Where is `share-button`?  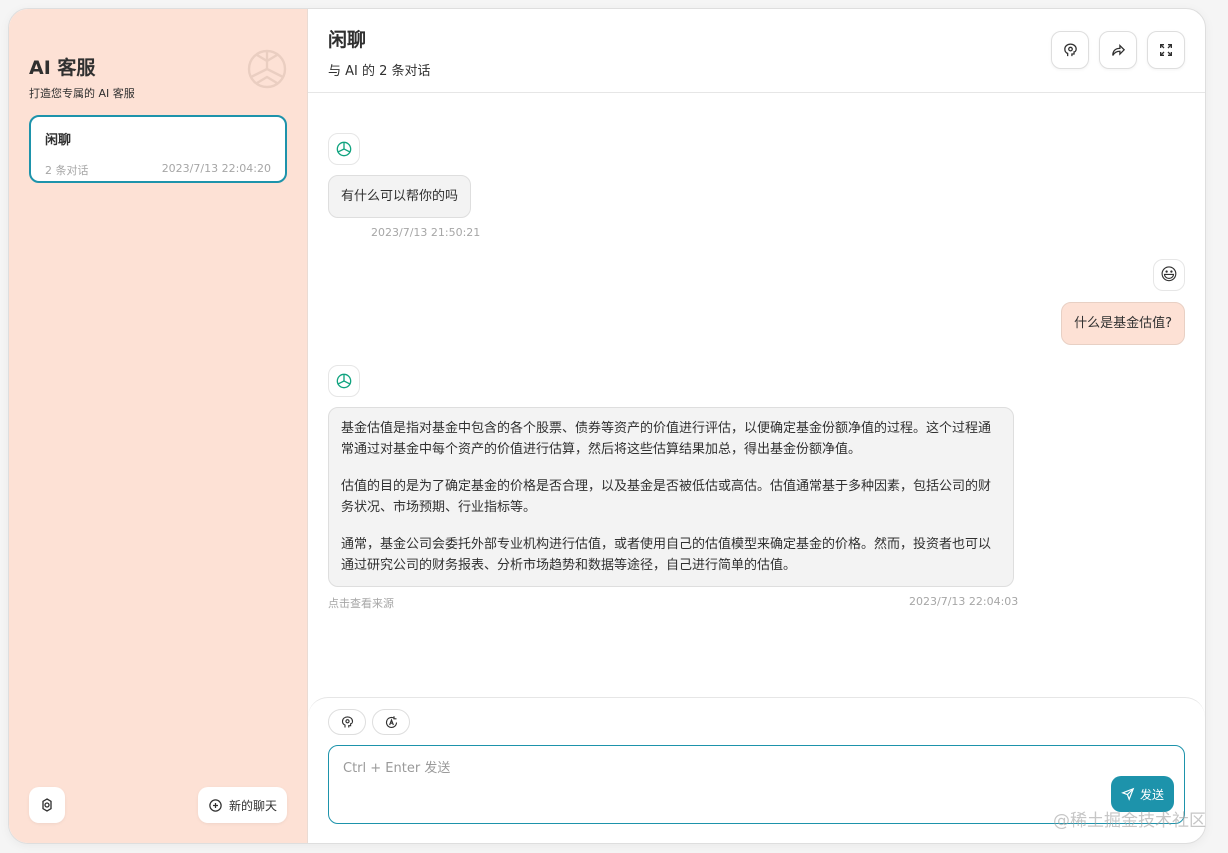
share-button is located at coordinates (1118, 50).